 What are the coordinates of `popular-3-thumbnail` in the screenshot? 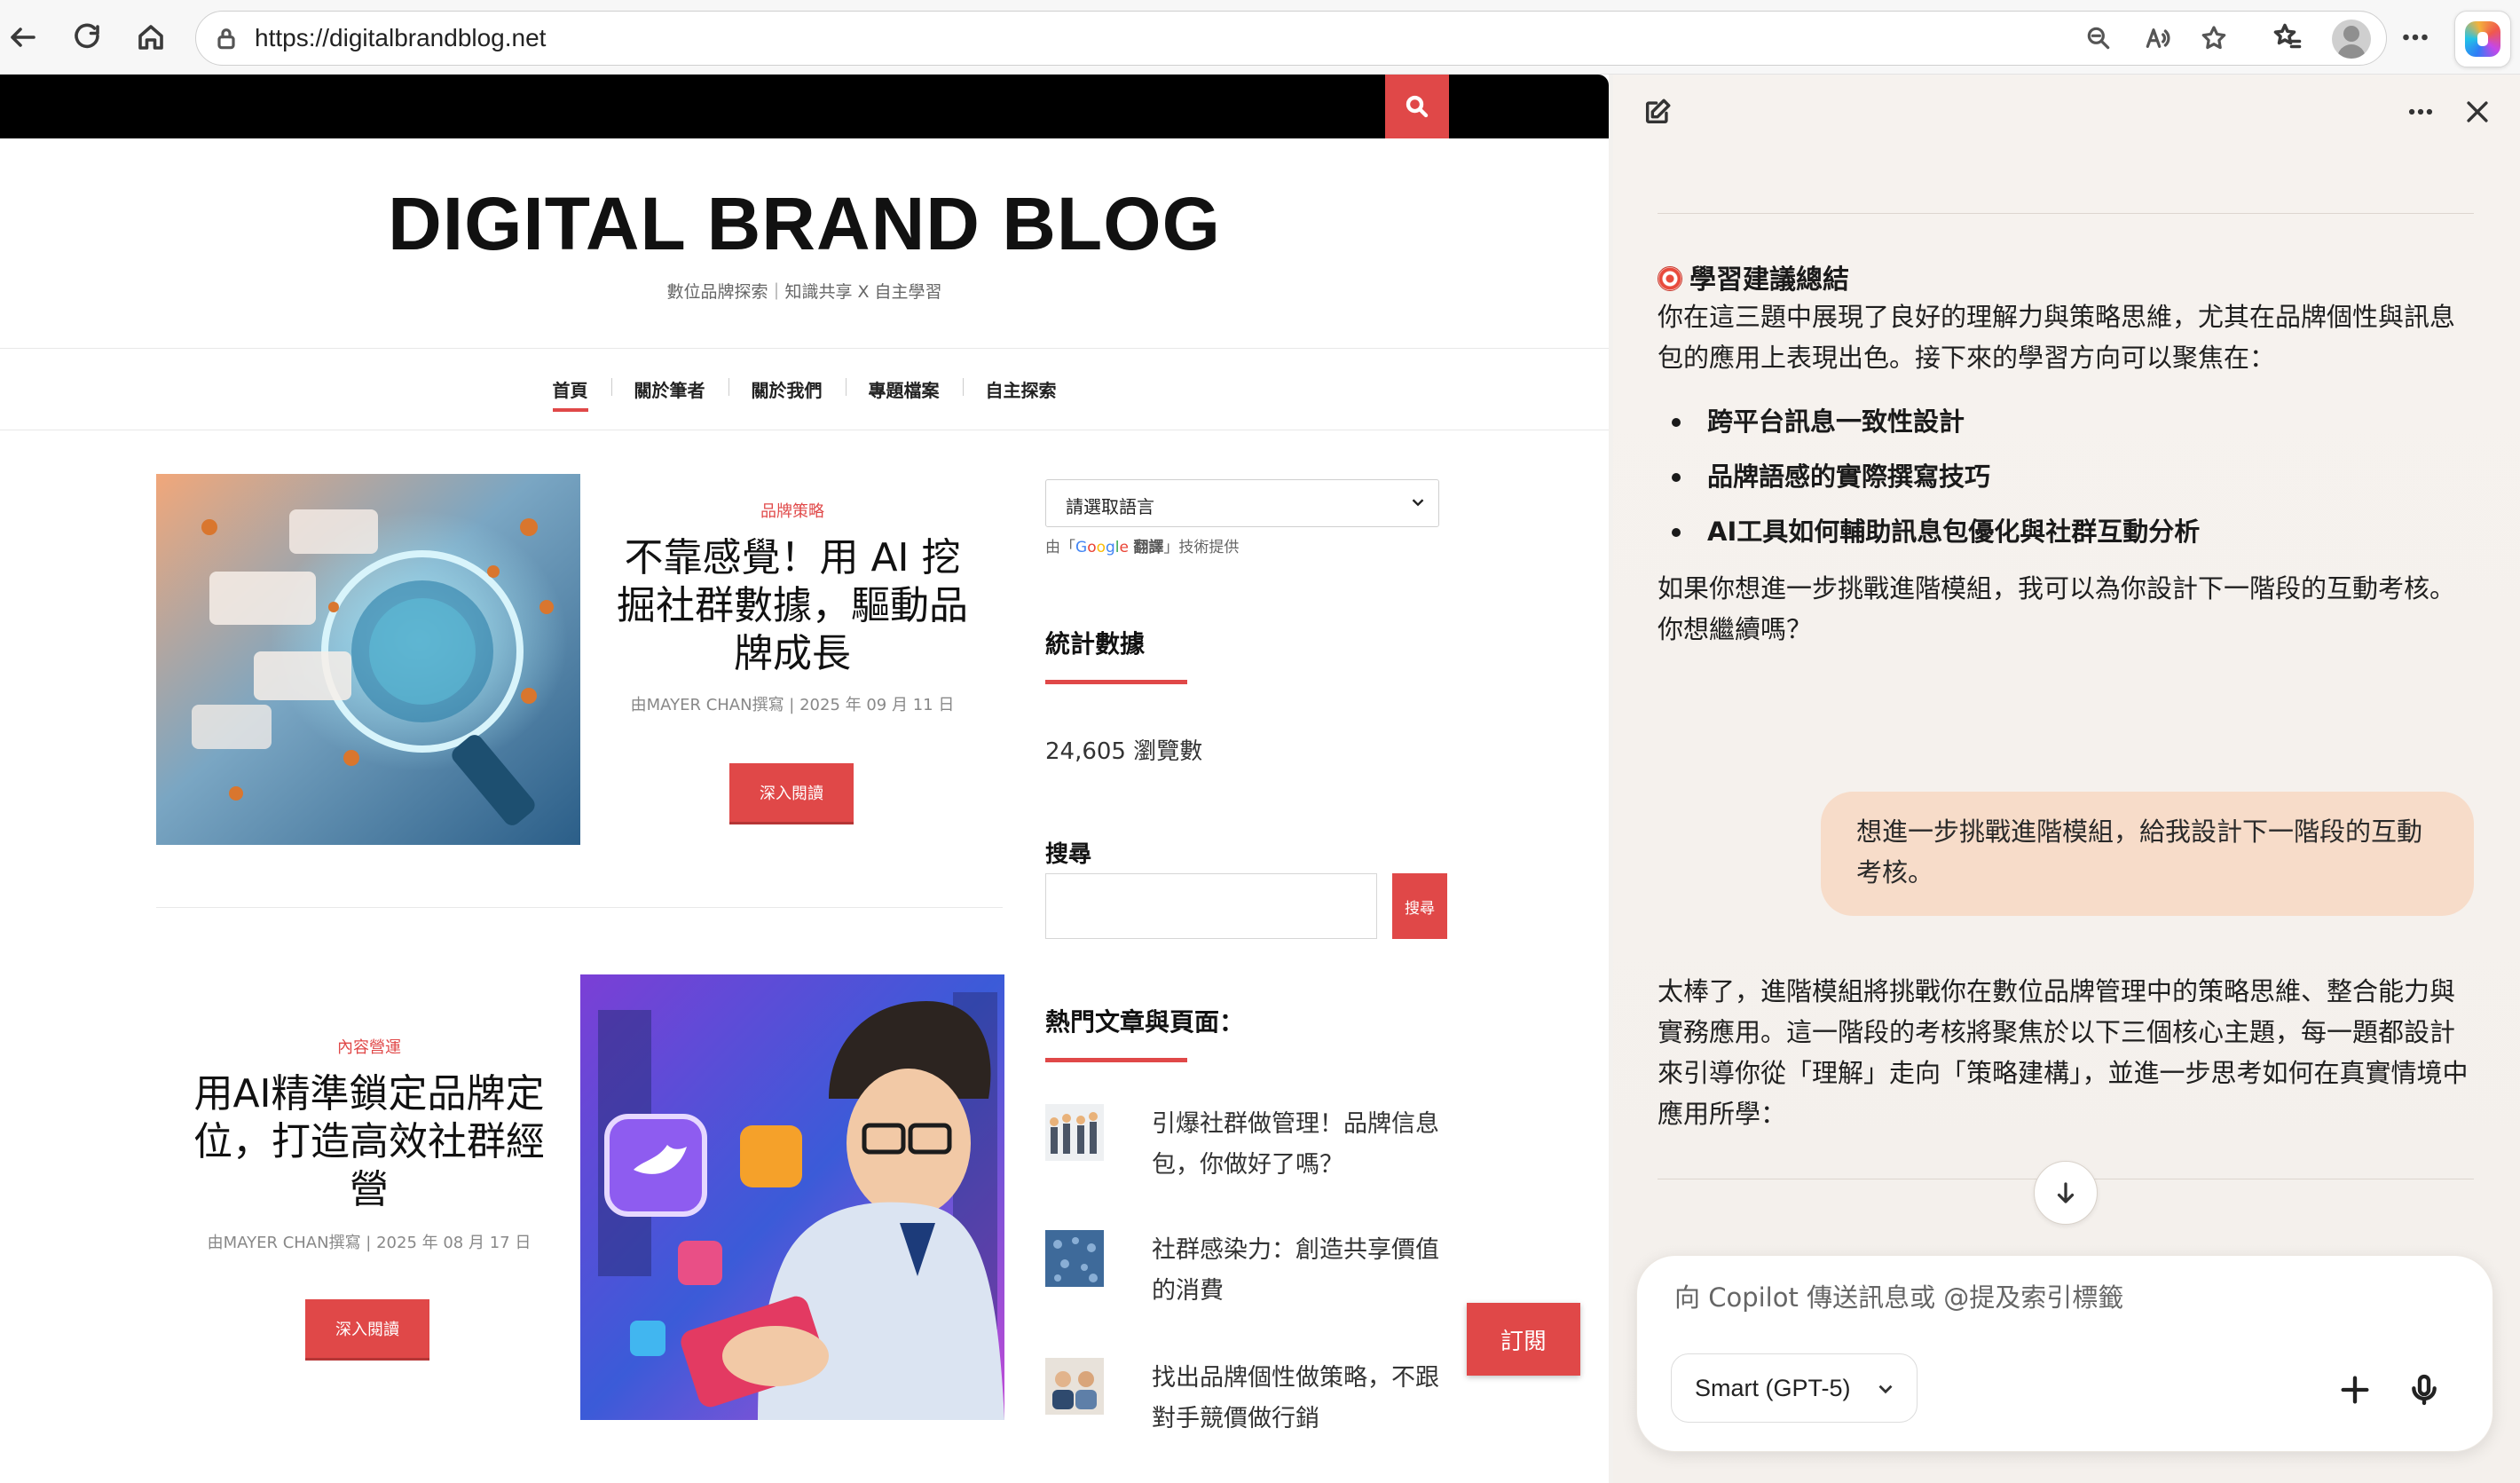 It's located at (1074, 1387).